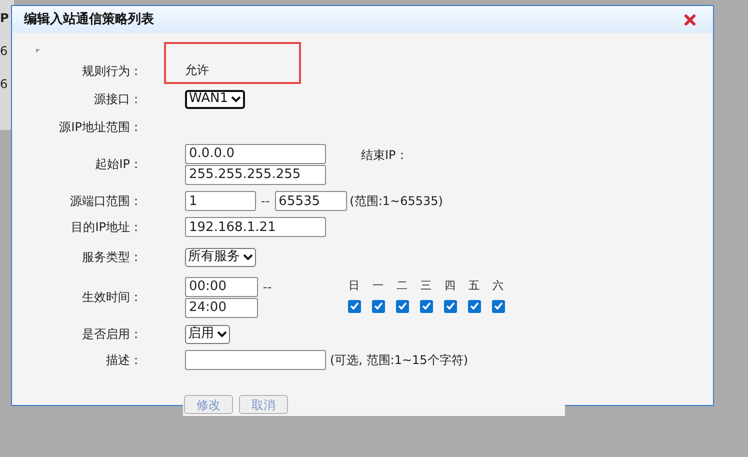  Describe the element at coordinates (106, 227) in the screenshot. I see `field-label: 目的IP地址：` at that location.